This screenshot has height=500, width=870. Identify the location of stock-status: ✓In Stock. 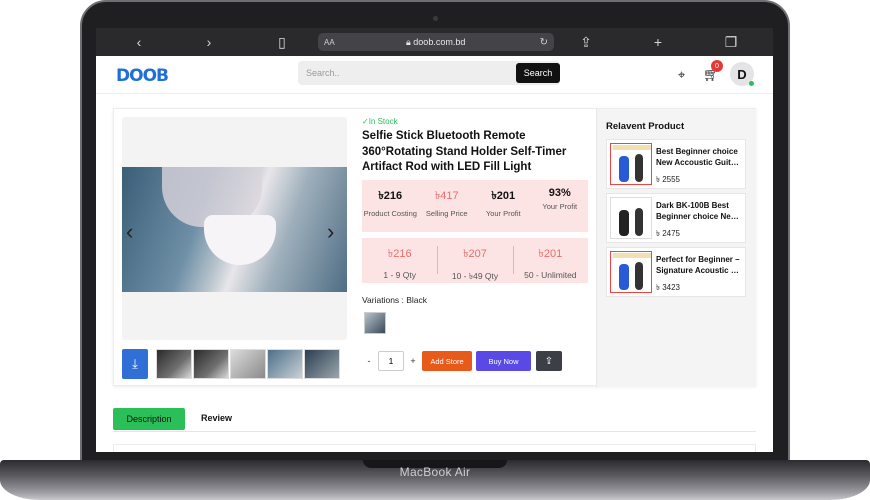
(380, 121).